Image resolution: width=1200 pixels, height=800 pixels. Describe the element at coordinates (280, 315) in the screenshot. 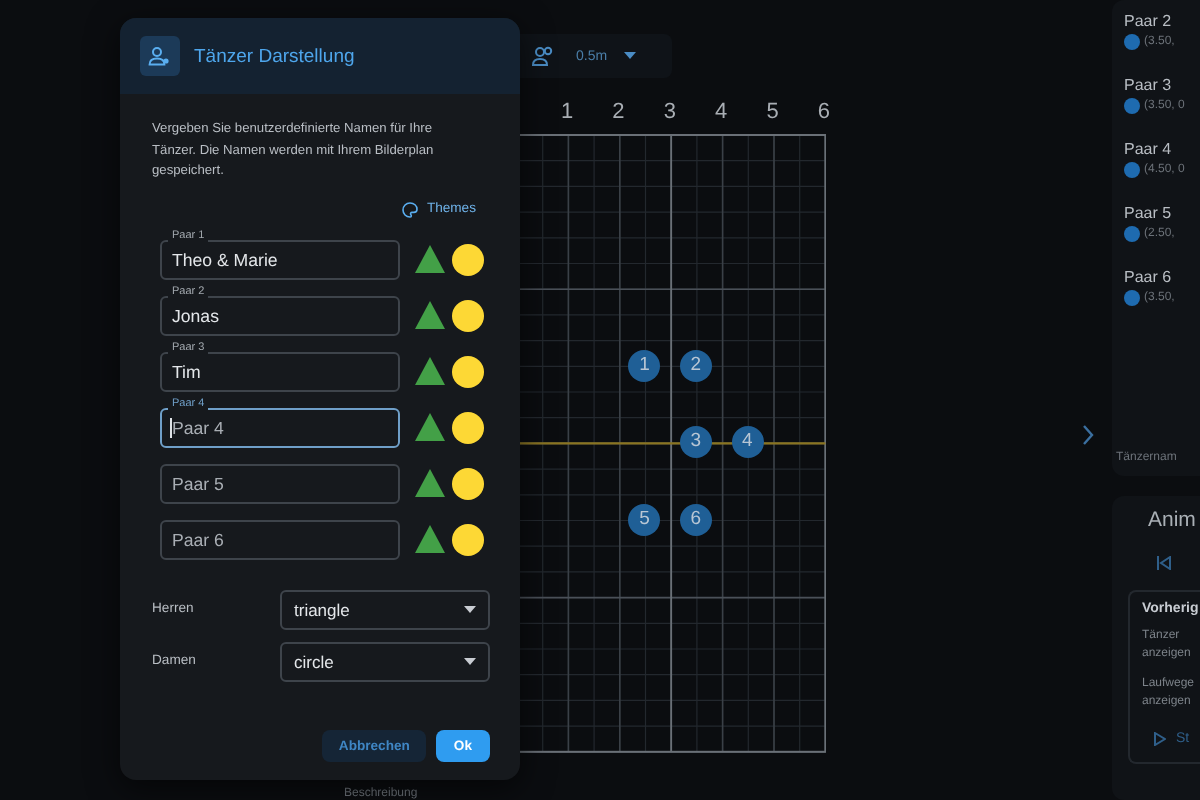

I see `name-field: Jonas` at that location.